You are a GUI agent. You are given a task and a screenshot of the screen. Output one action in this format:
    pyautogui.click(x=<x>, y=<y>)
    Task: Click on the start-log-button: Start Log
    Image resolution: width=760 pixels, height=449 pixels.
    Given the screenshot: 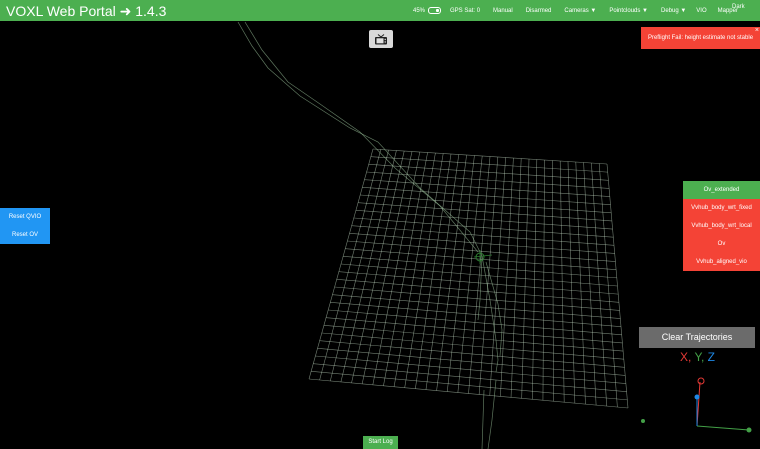 What is the action you would take?
    pyautogui.click(x=380, y=442)
    